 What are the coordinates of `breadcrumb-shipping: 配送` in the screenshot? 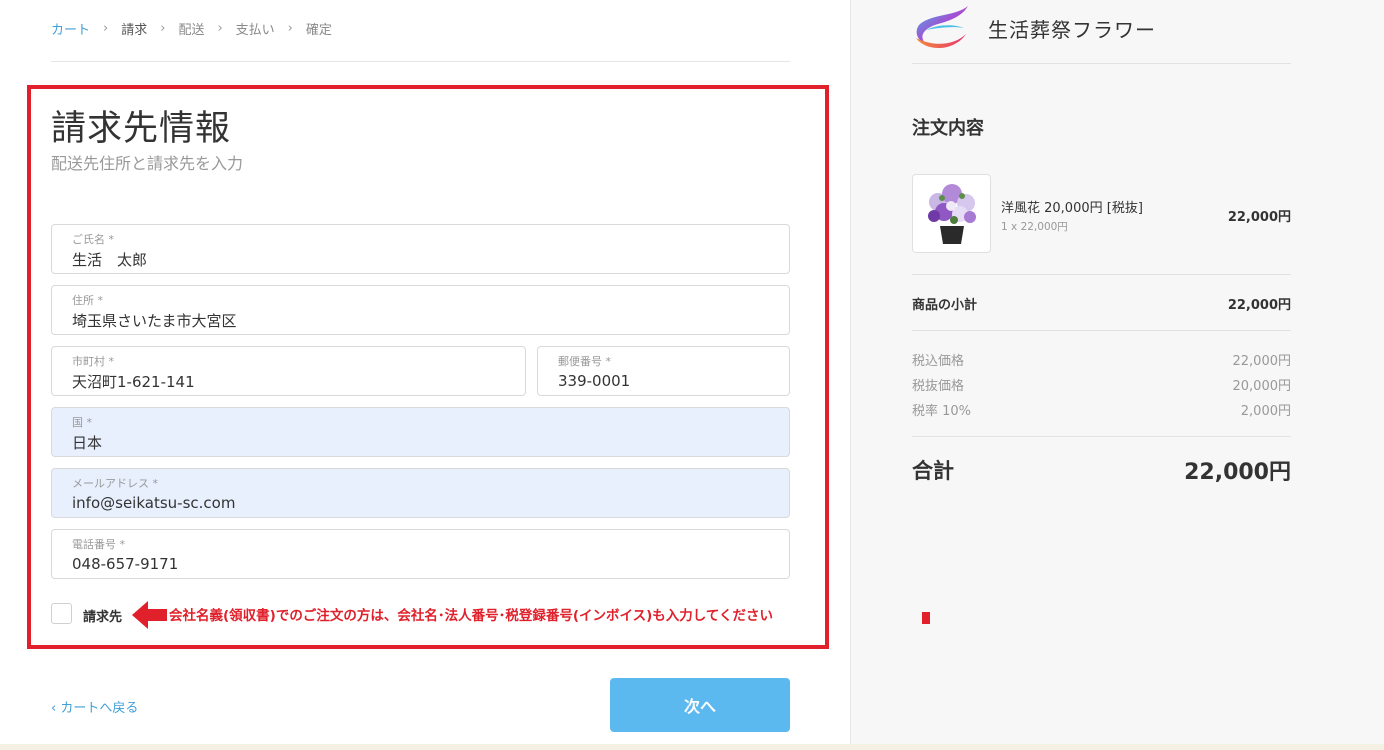 It's located at (191, 30).